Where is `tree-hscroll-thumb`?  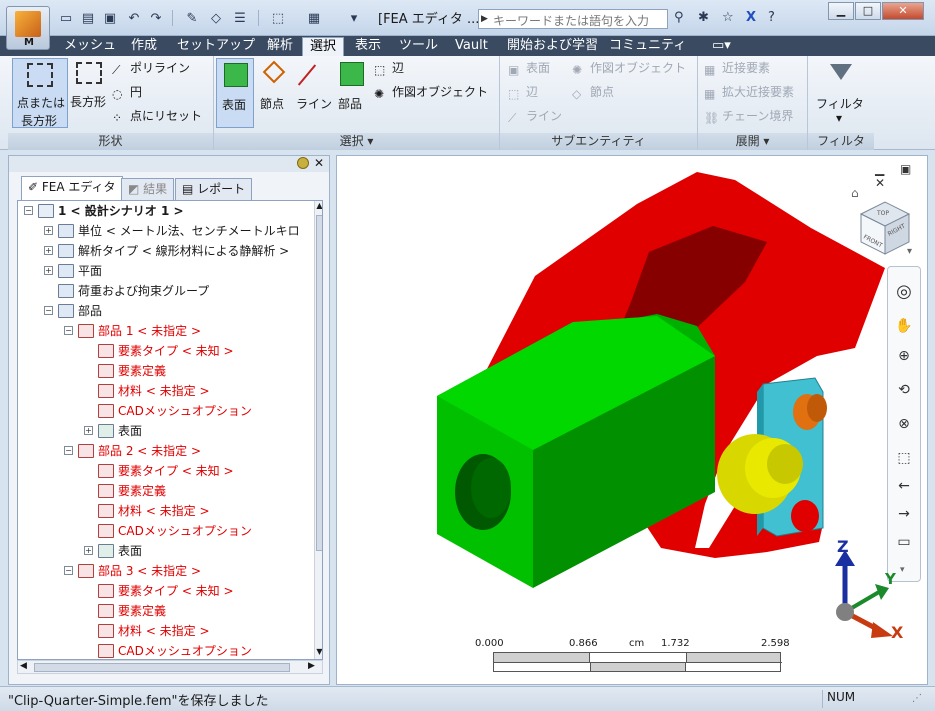
tree-hscroll-thumb is located at coordinates (162, 667).